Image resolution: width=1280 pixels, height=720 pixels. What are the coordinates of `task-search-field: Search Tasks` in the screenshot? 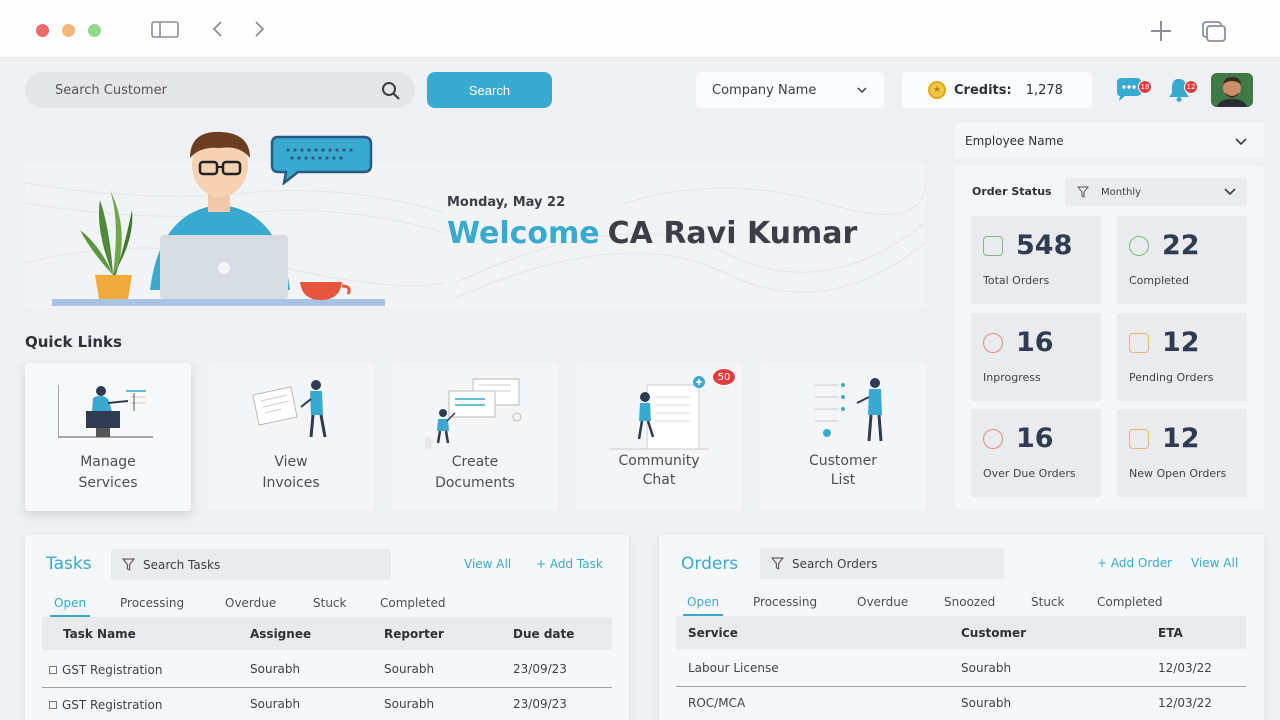 It's located at (251, 564).